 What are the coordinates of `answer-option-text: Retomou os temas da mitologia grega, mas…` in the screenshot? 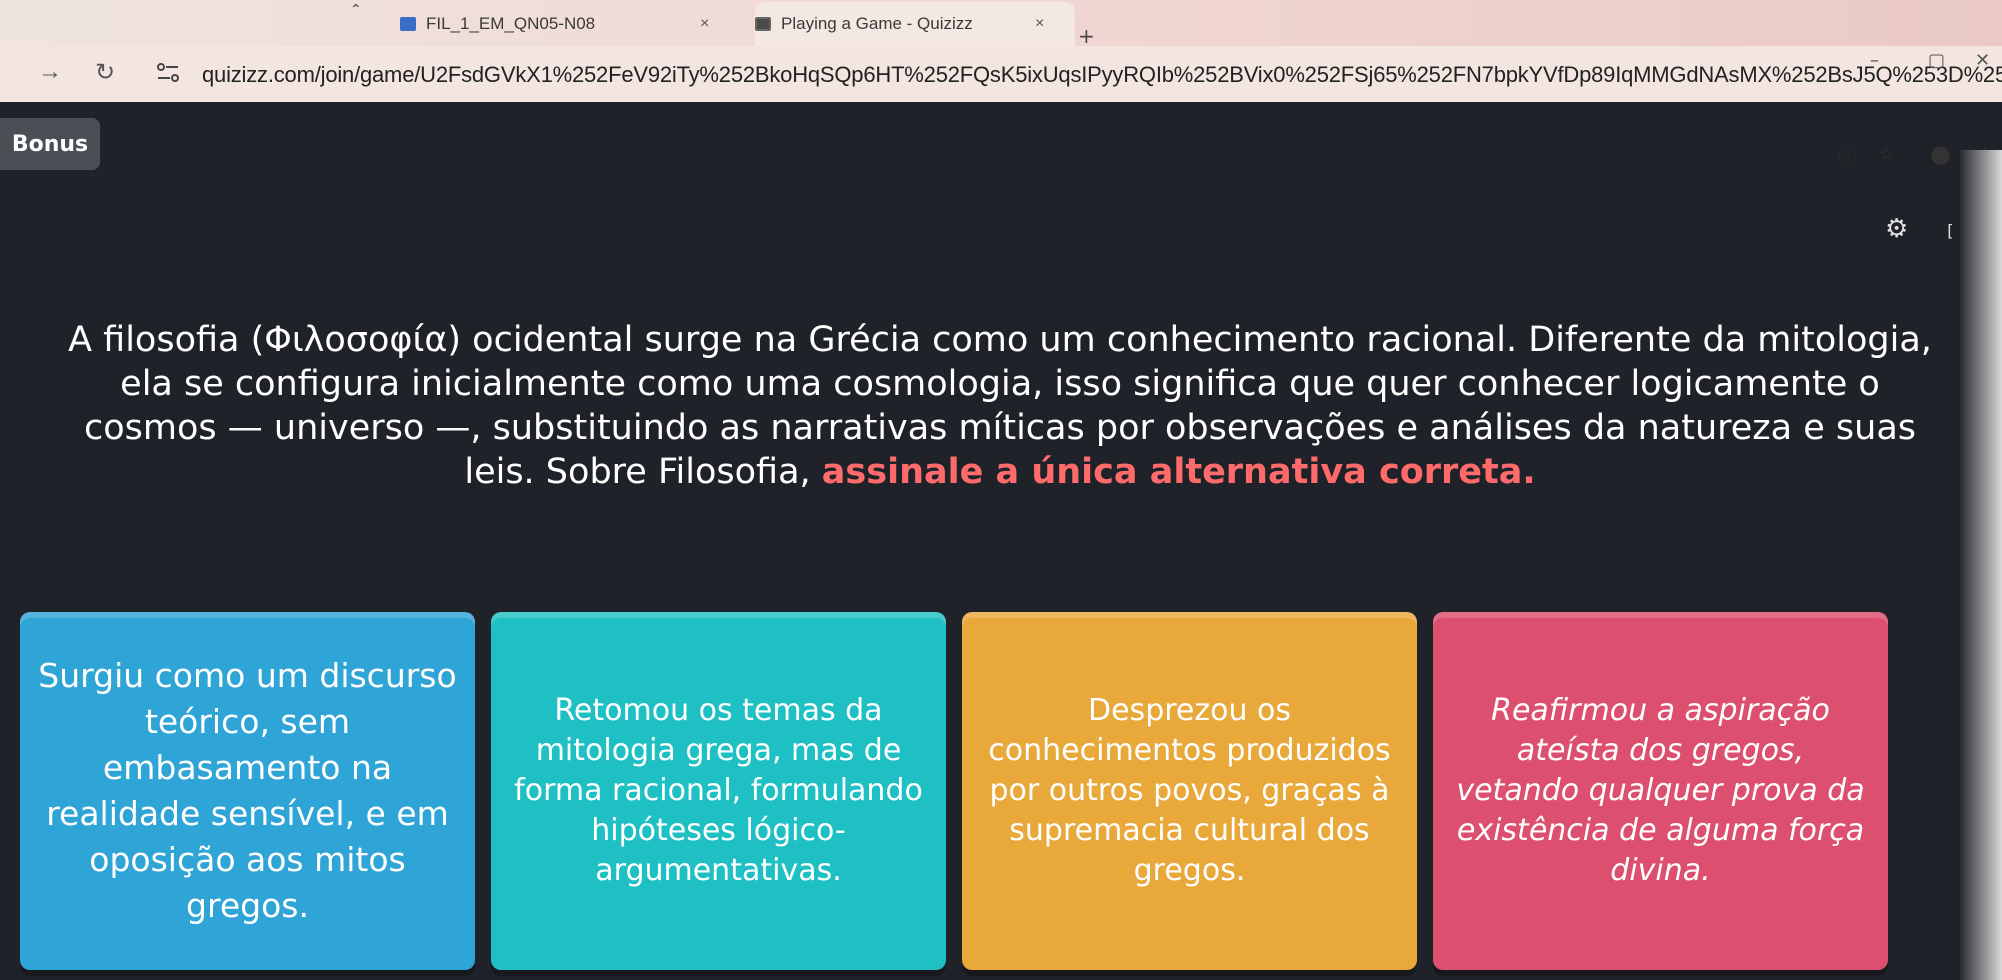 It's located at (718, 790).